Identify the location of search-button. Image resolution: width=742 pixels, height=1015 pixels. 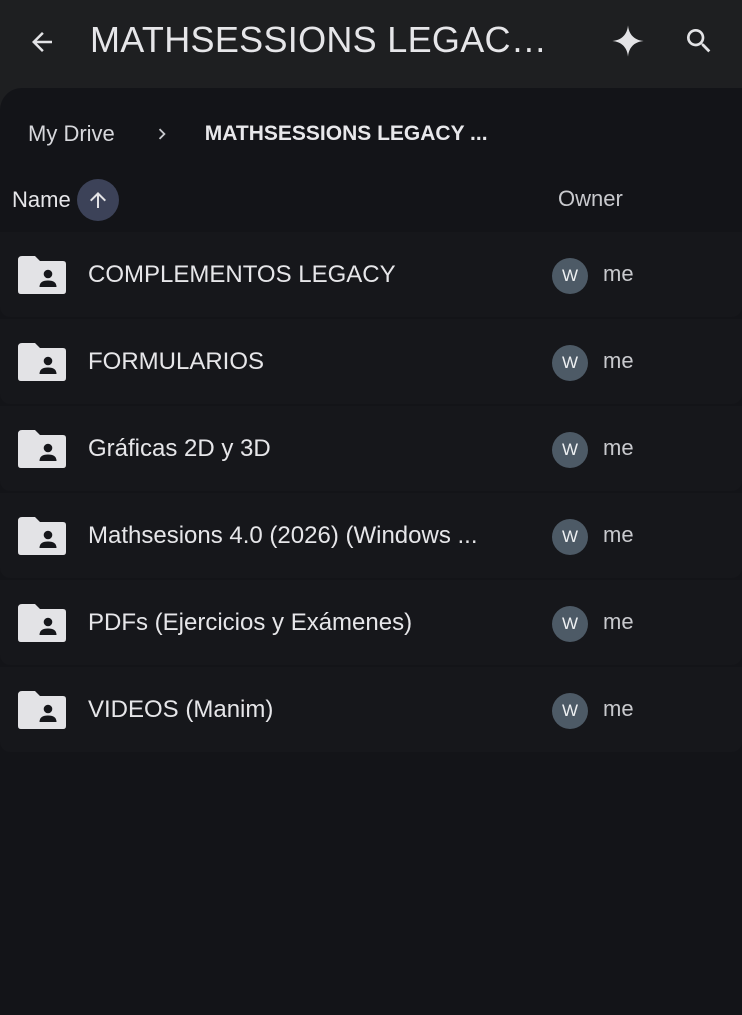
(699, 41).